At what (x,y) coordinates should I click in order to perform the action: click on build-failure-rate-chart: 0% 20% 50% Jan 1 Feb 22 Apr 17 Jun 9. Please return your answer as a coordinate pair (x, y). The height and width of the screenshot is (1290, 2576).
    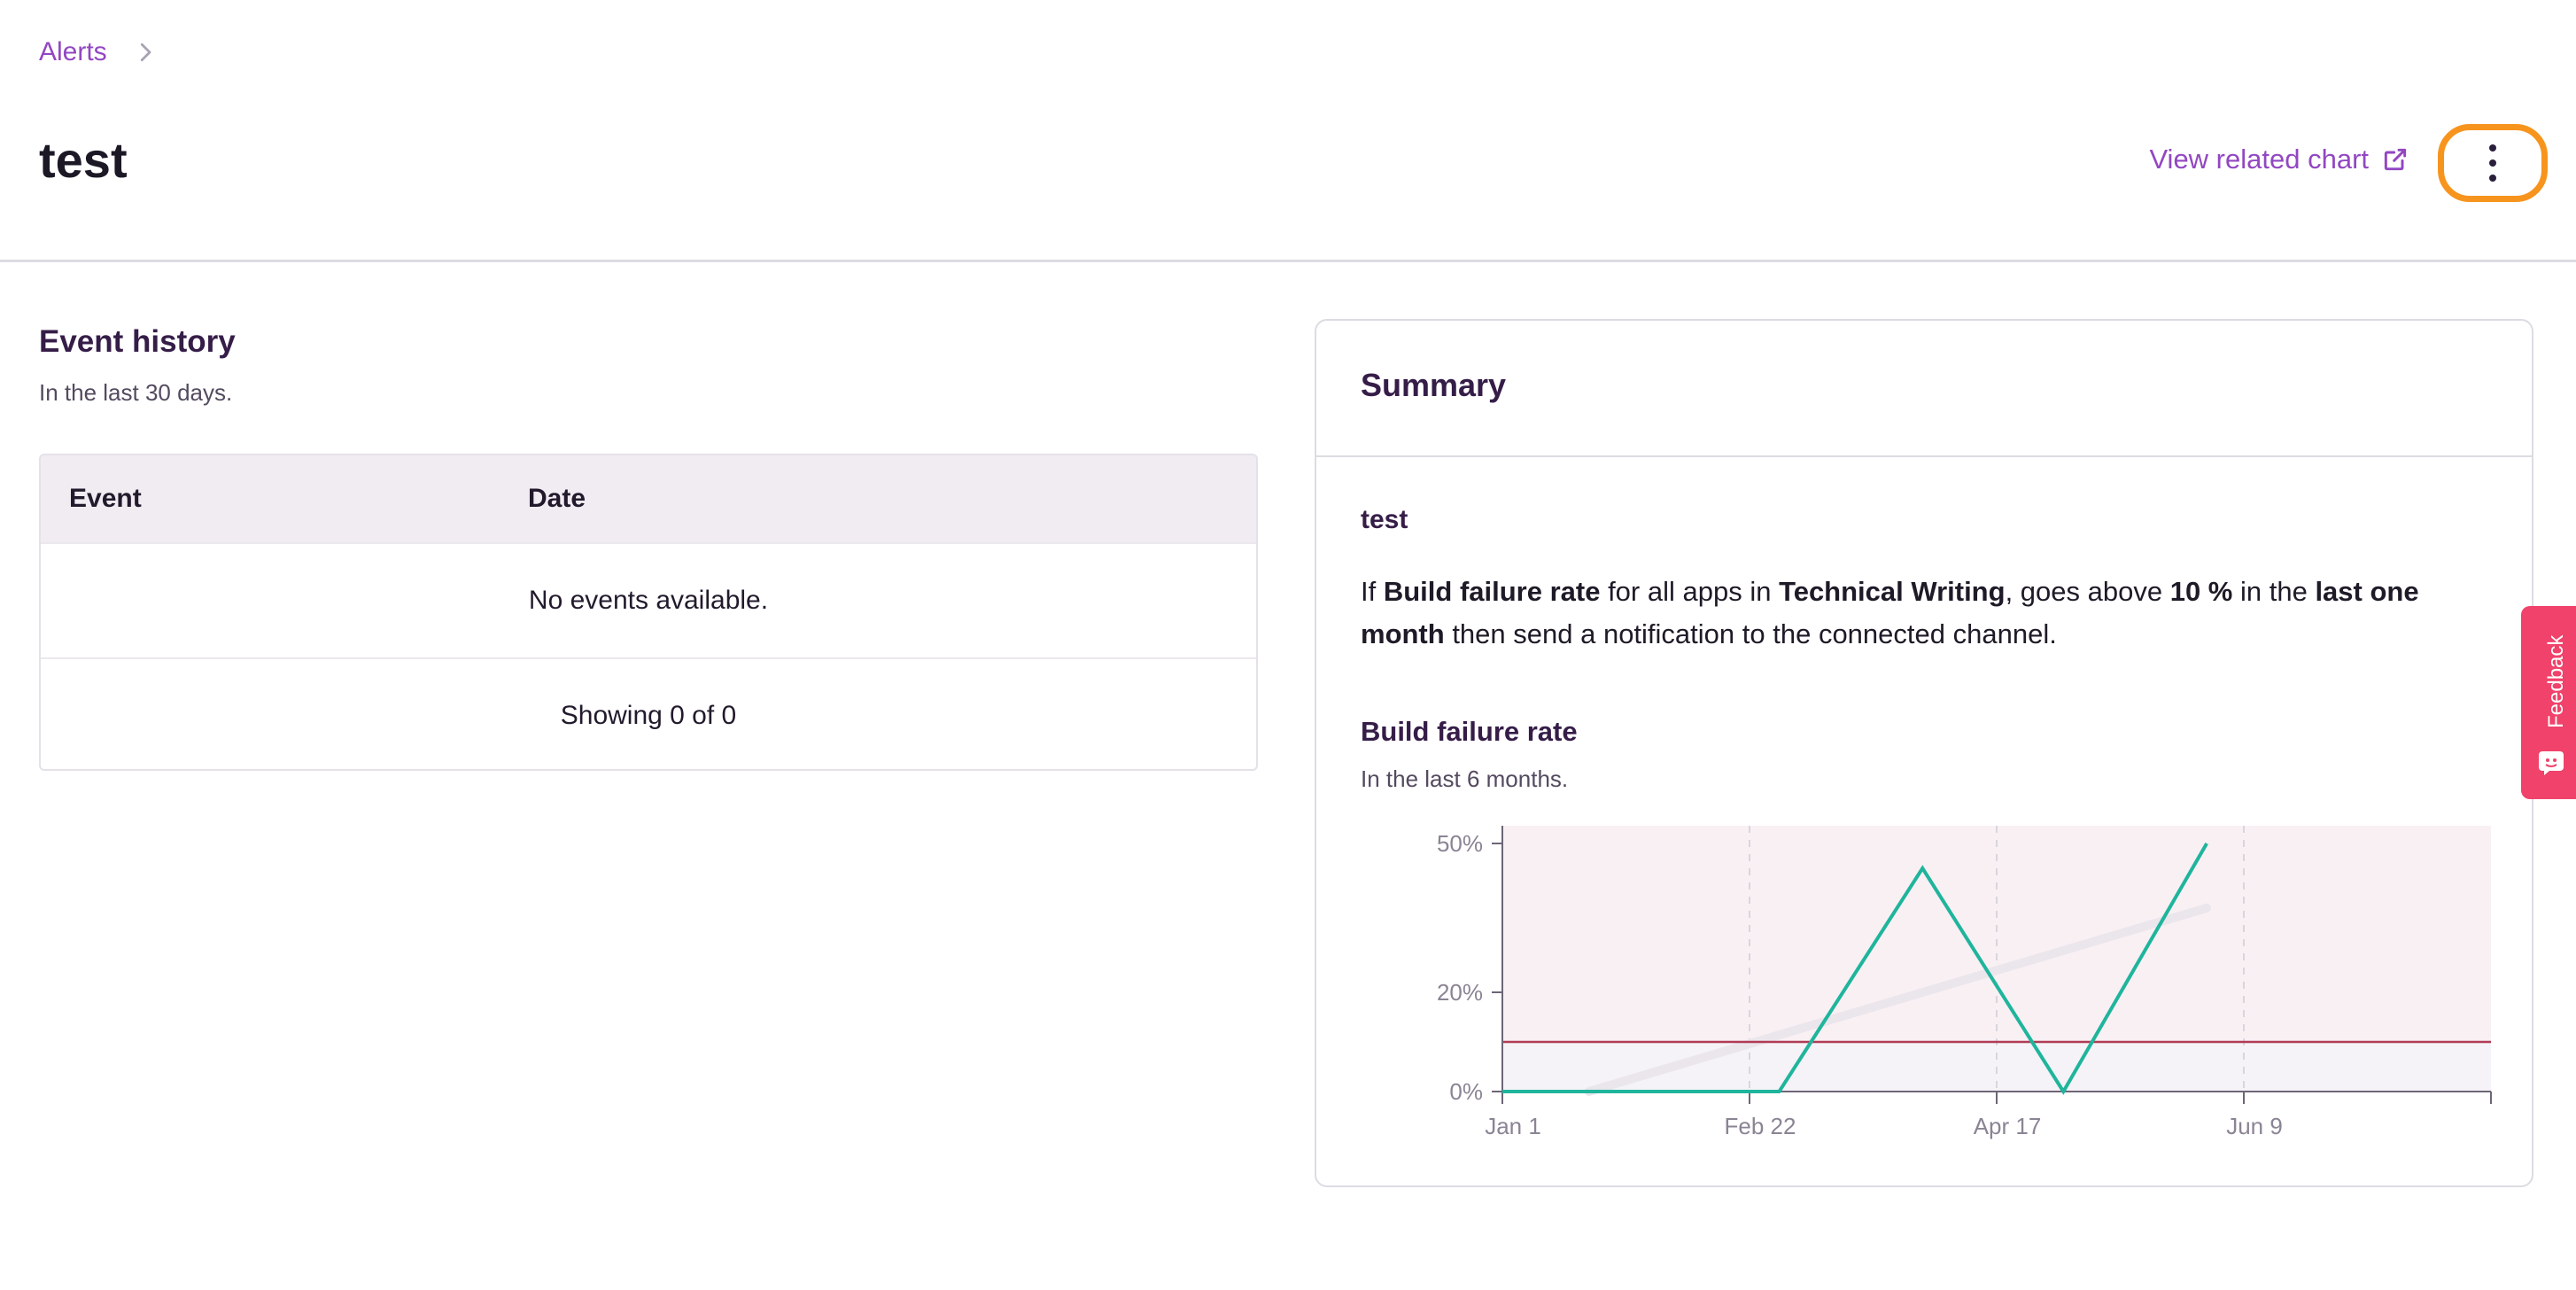
    Looking at the image, I should click on (1964, 982).